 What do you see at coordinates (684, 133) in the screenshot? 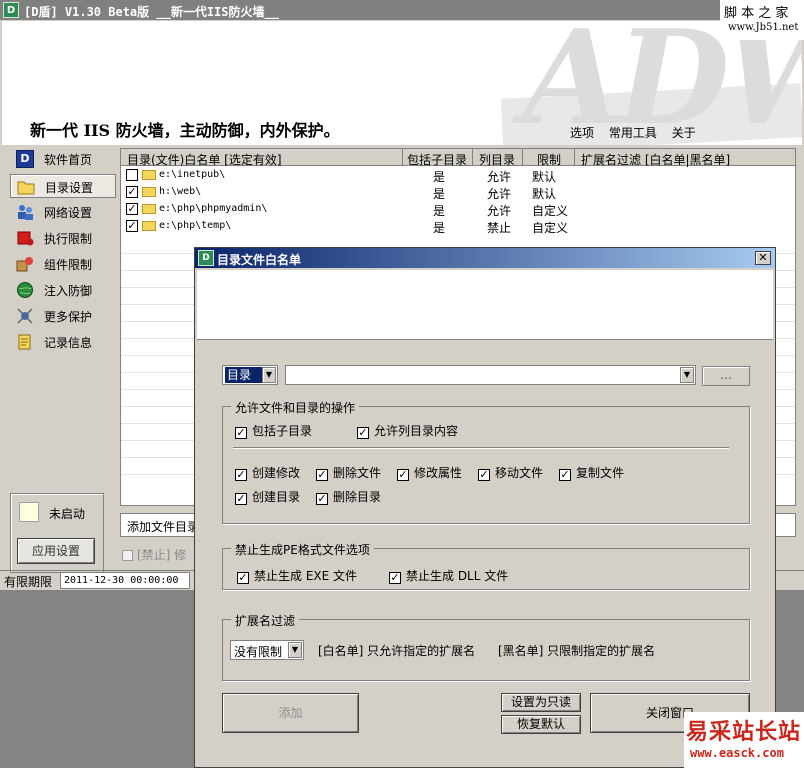
I see `menu-about: 关于` at bounding box center [684, 133].